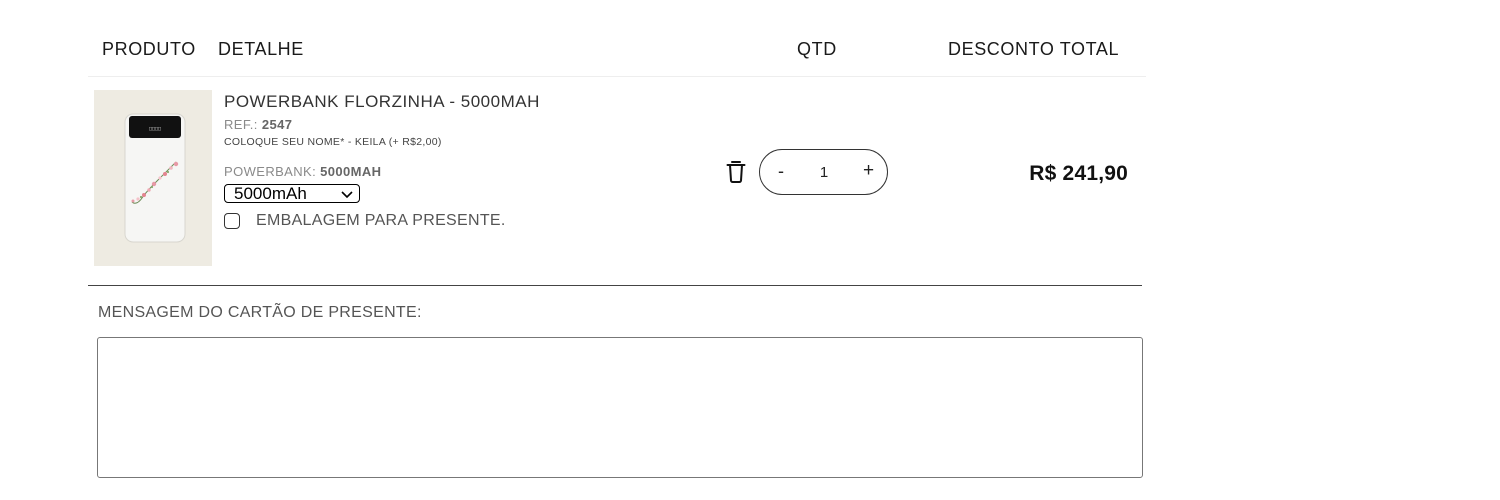 The width and height of the screenshot is (1500, 500). Describe the element at coordinates (277, 124) in the screenshot. I see `ref-value: 2547` at that location.